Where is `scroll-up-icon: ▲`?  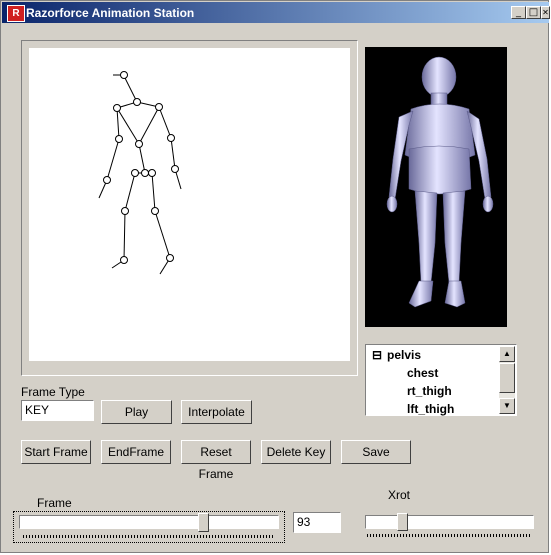
scroll-up-icon: ▲ is located at coordinates (507, 354).